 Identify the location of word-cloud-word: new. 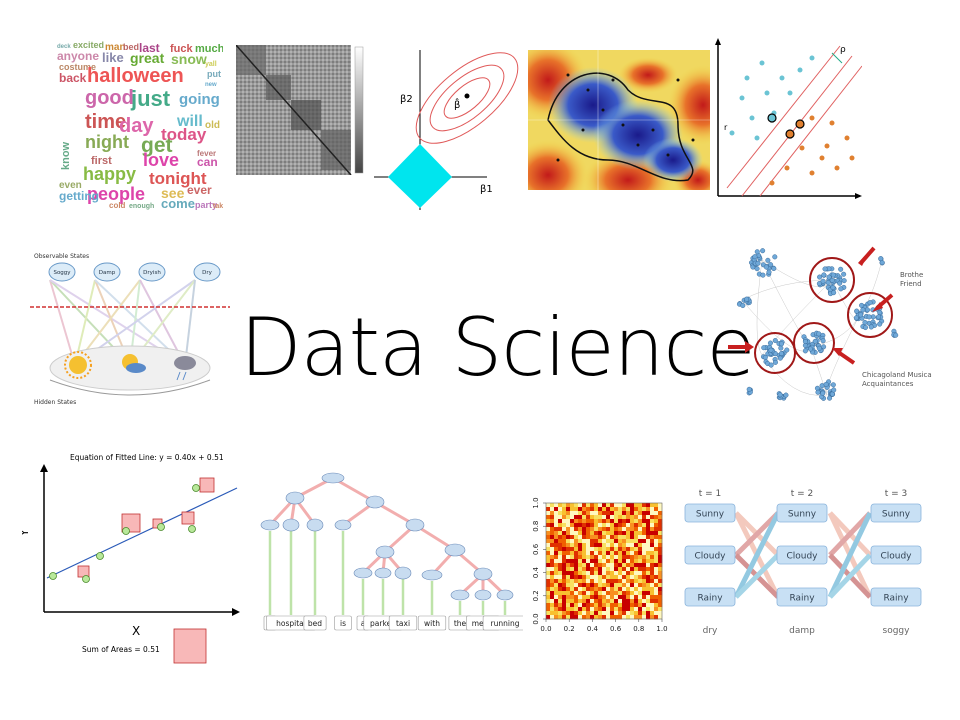
(211, 85).